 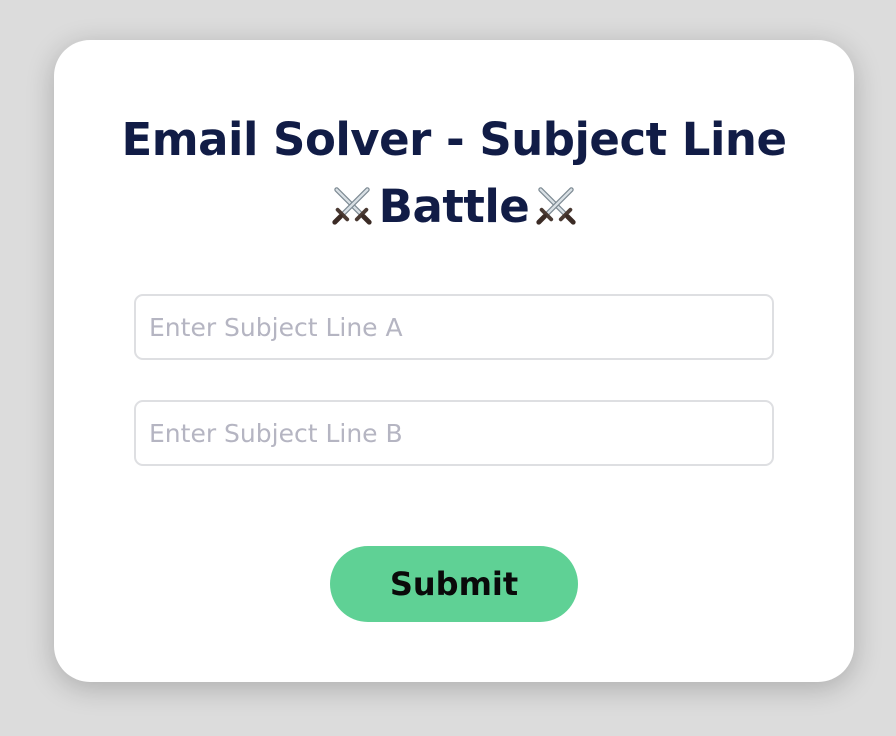 I want to click on title-line-2: Battle, so click(x=454, y=206).